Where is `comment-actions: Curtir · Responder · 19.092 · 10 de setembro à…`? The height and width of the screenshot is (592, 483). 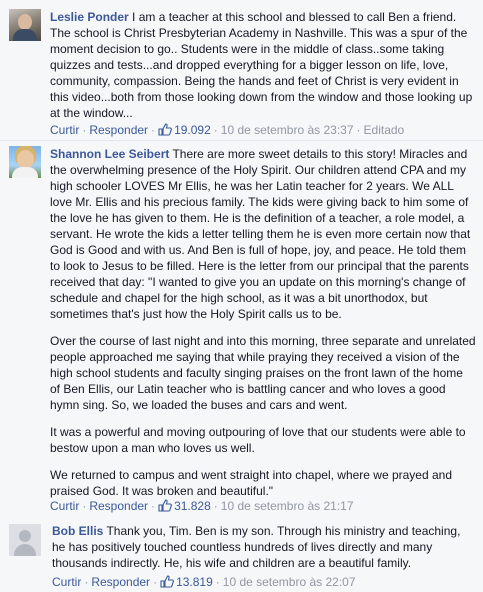
comment-actions: Curtir · Responder · 19.092 · 10 de setembro à… is located at coordinates (227, 130).